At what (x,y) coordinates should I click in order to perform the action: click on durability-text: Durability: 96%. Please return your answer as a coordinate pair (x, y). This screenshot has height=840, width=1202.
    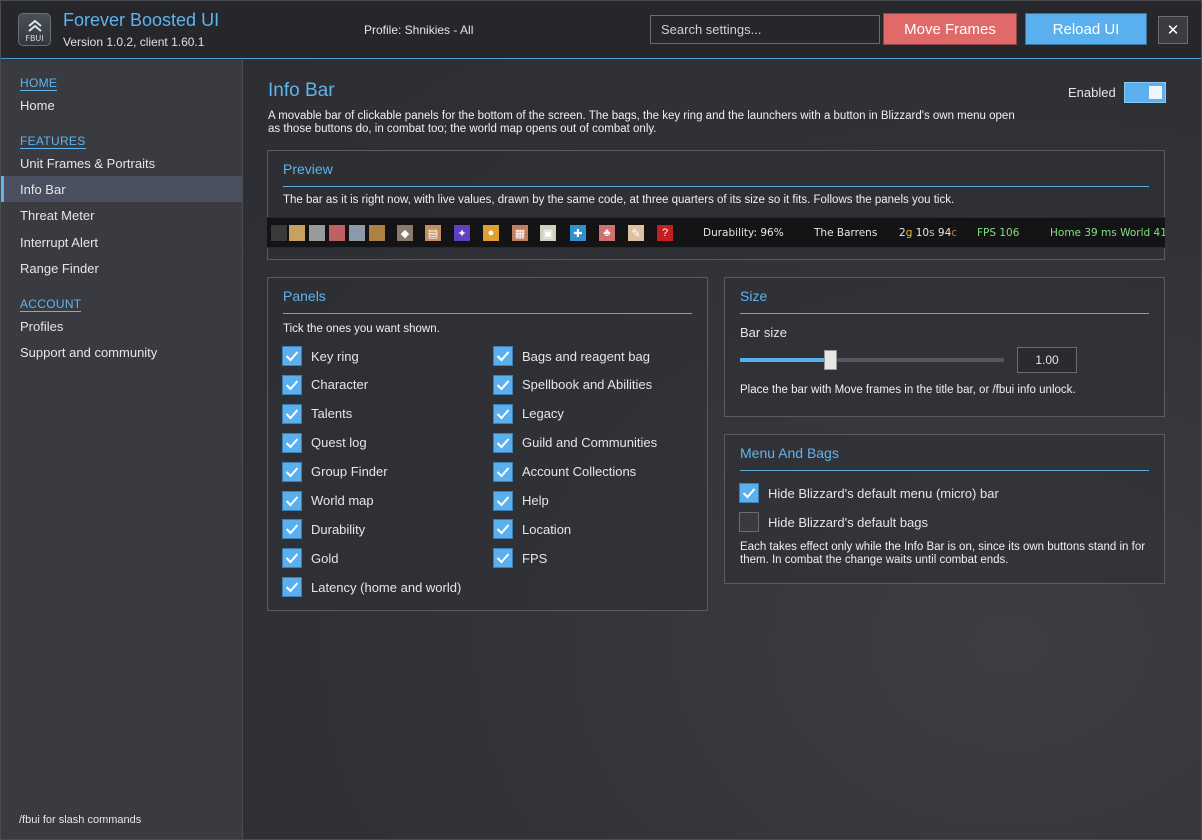
    Looking at the image, I should click on (743, 233).